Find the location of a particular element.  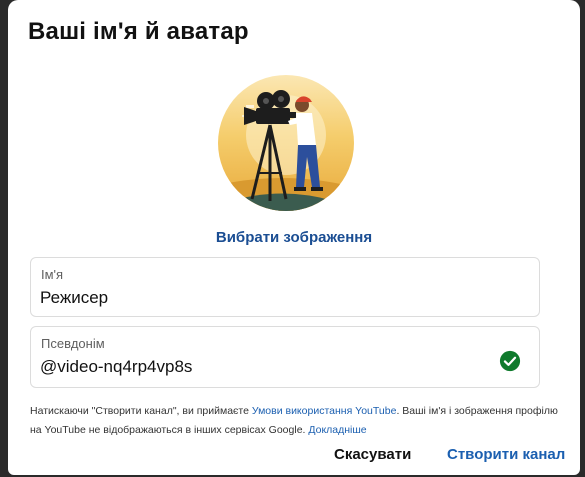

learn-more-link: Докладніше is located at coordinates (337, 430).